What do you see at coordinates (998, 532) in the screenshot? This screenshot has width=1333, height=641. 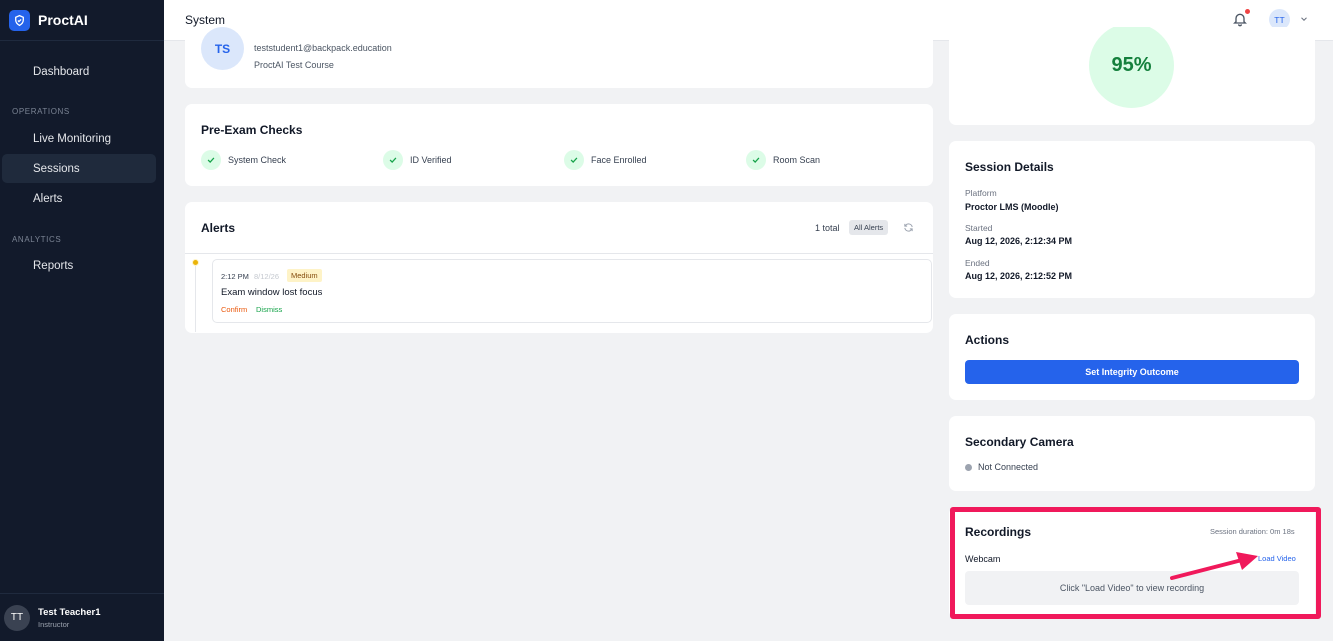 I see `card-title: Recordings` at bounding box center [998, 532].